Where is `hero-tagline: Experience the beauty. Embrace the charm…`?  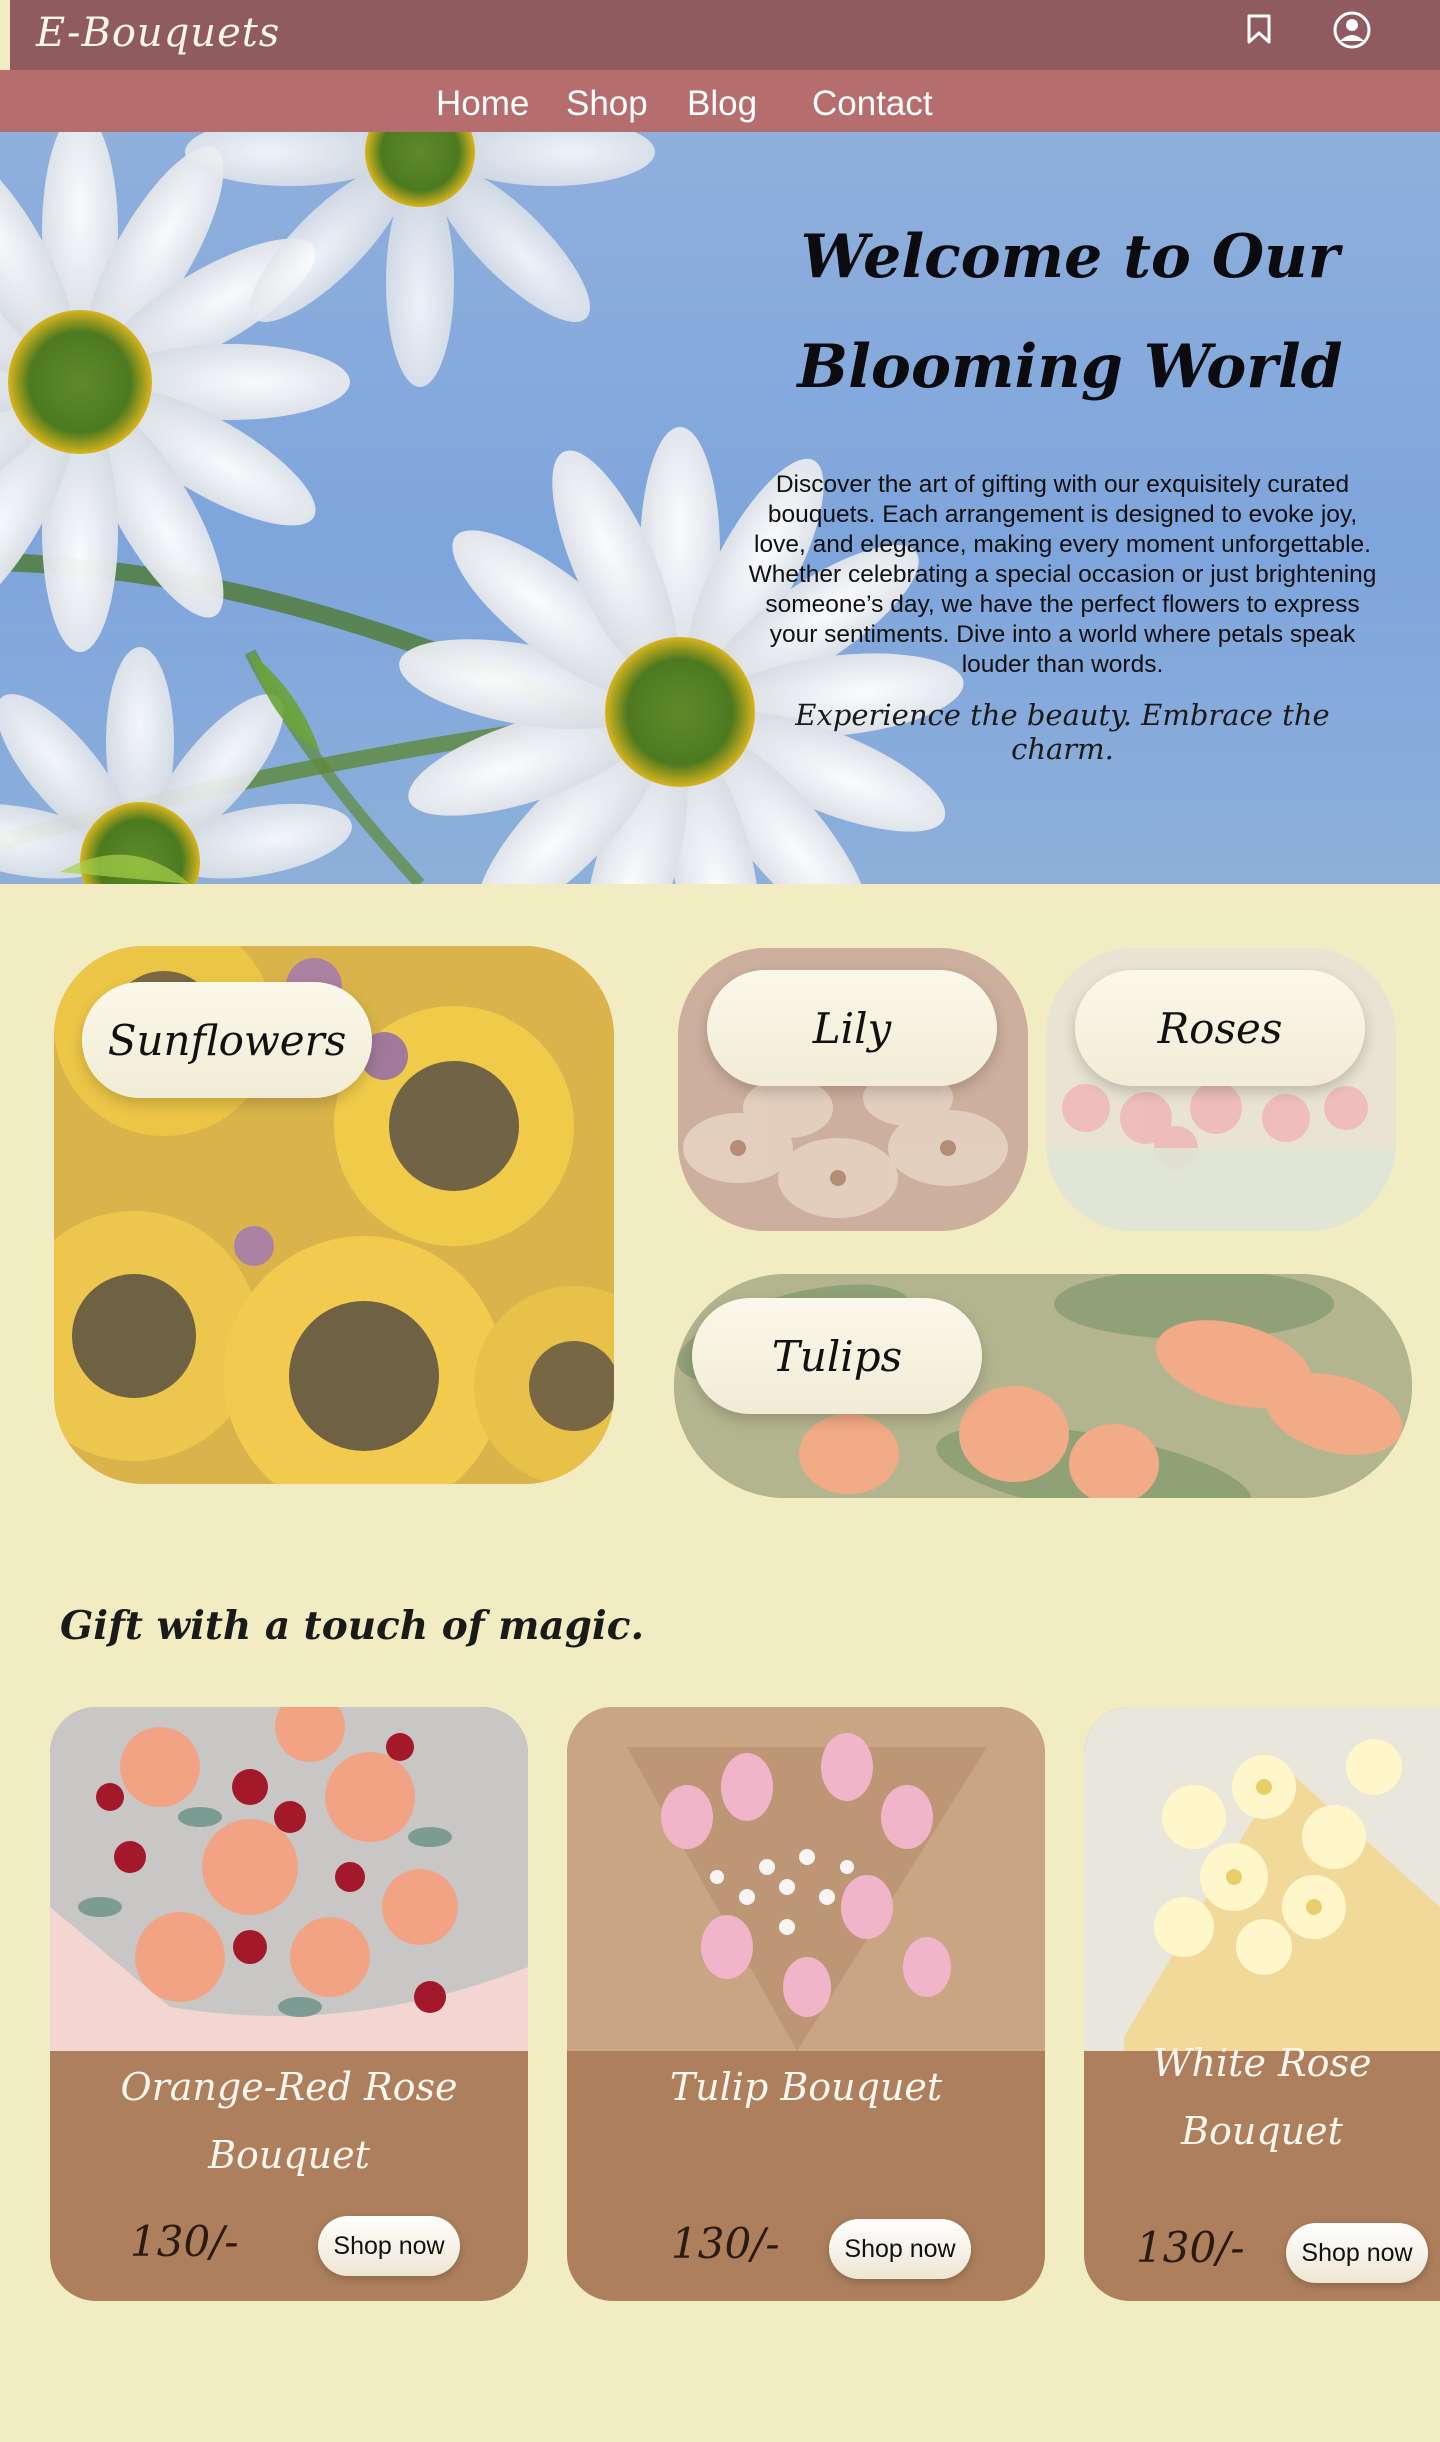
hero-tagline: Experience the beauty. Embrace the charm… is located at coordinates (1062, 732).